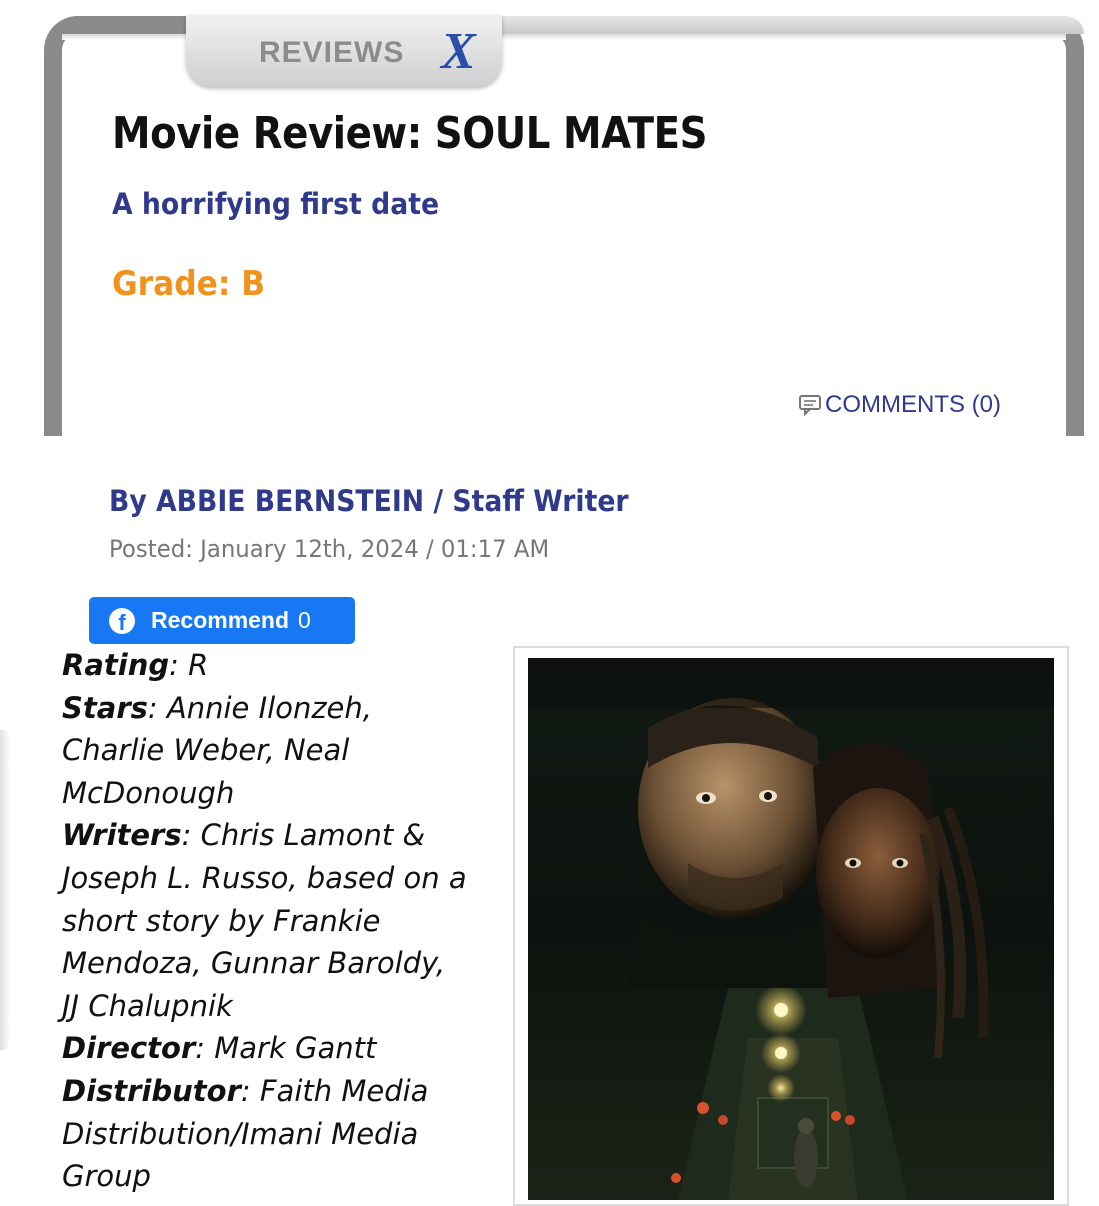  Describe the element at coordinates (295, 1048) in the screenshot. I see `detail-value: Mark Gantt` at that location.